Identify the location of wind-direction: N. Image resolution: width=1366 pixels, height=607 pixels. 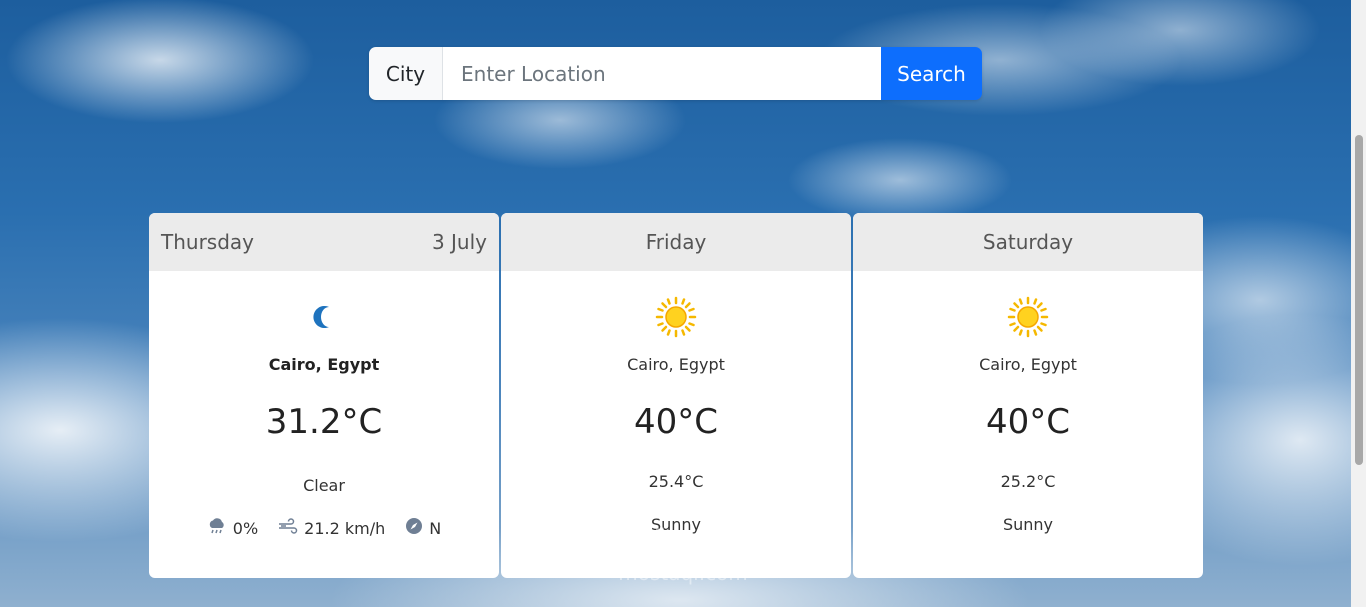
(423, 528).